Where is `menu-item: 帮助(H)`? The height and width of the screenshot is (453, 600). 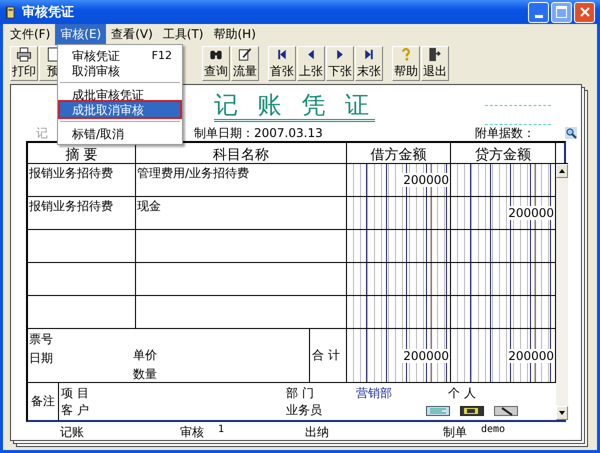 menu-item: 帮助(H) is located at coordinates (234, 34).